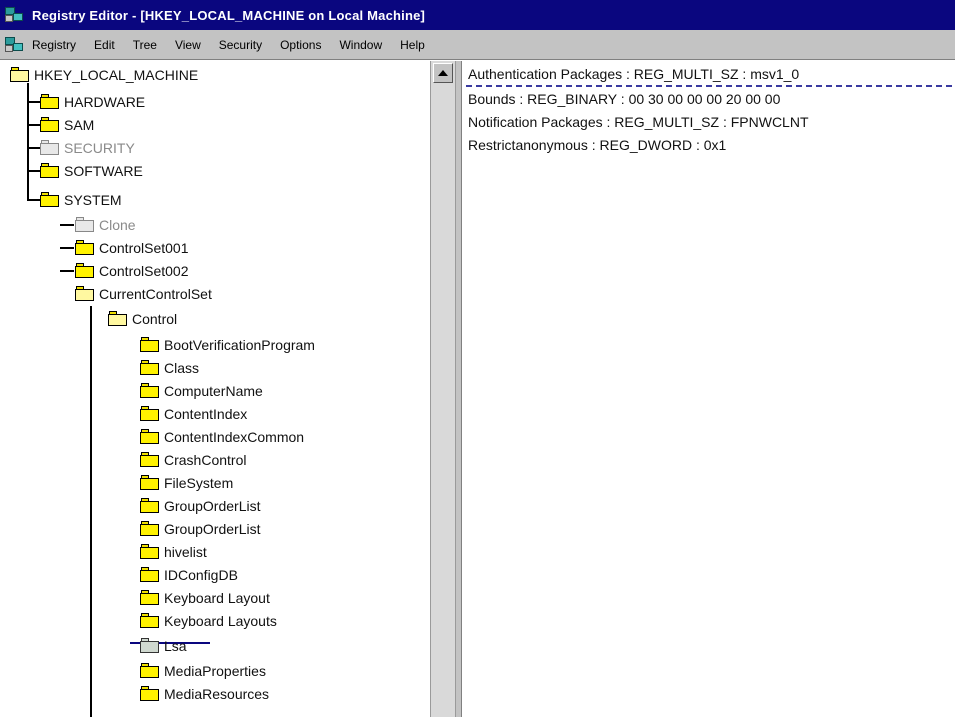 The image size is (955, 717). What do you see at coordinates (132, 270) in the screenshot?
I see `tree-node-controlset002: ControlSet002` at bounding box center [132, 270].